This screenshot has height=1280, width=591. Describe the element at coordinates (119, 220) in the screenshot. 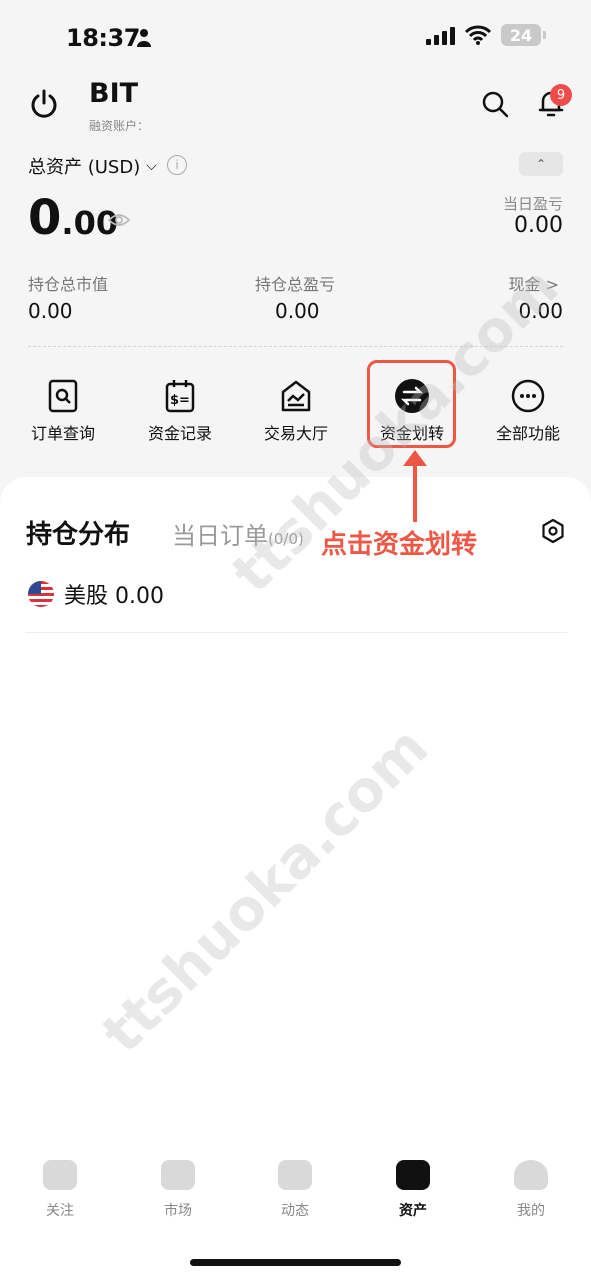

I see `eye-icon` at that location.